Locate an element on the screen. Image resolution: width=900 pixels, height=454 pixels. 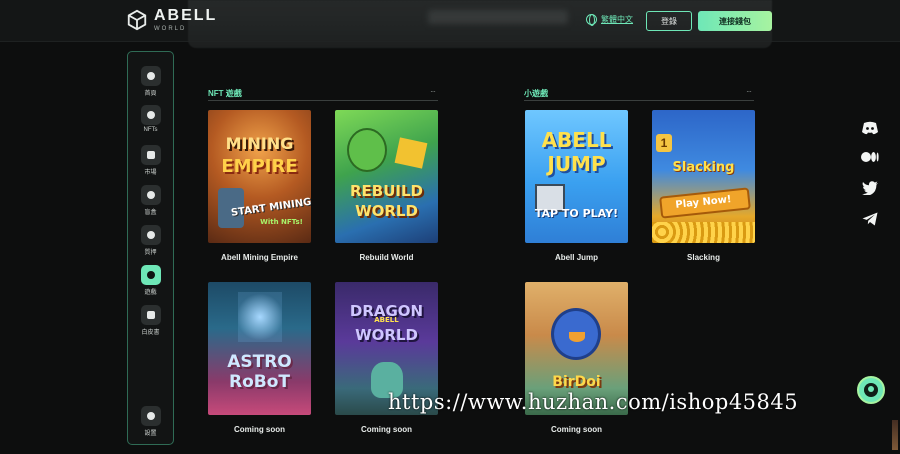
nft-icon is located at coordinates (150, 115).